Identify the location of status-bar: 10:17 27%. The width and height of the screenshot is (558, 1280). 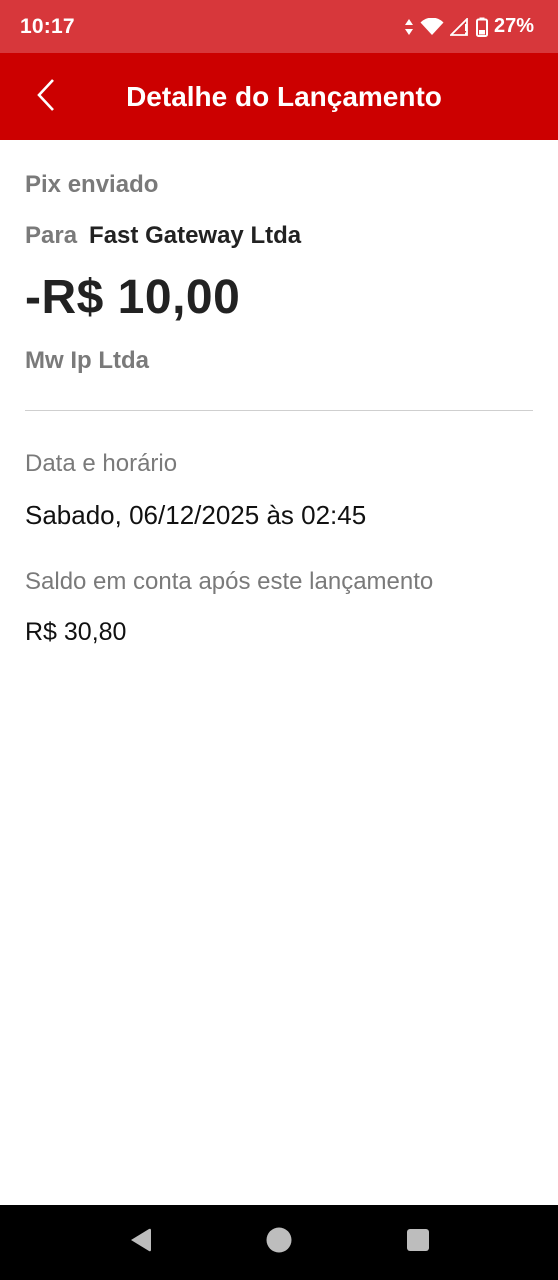
(279, 26).